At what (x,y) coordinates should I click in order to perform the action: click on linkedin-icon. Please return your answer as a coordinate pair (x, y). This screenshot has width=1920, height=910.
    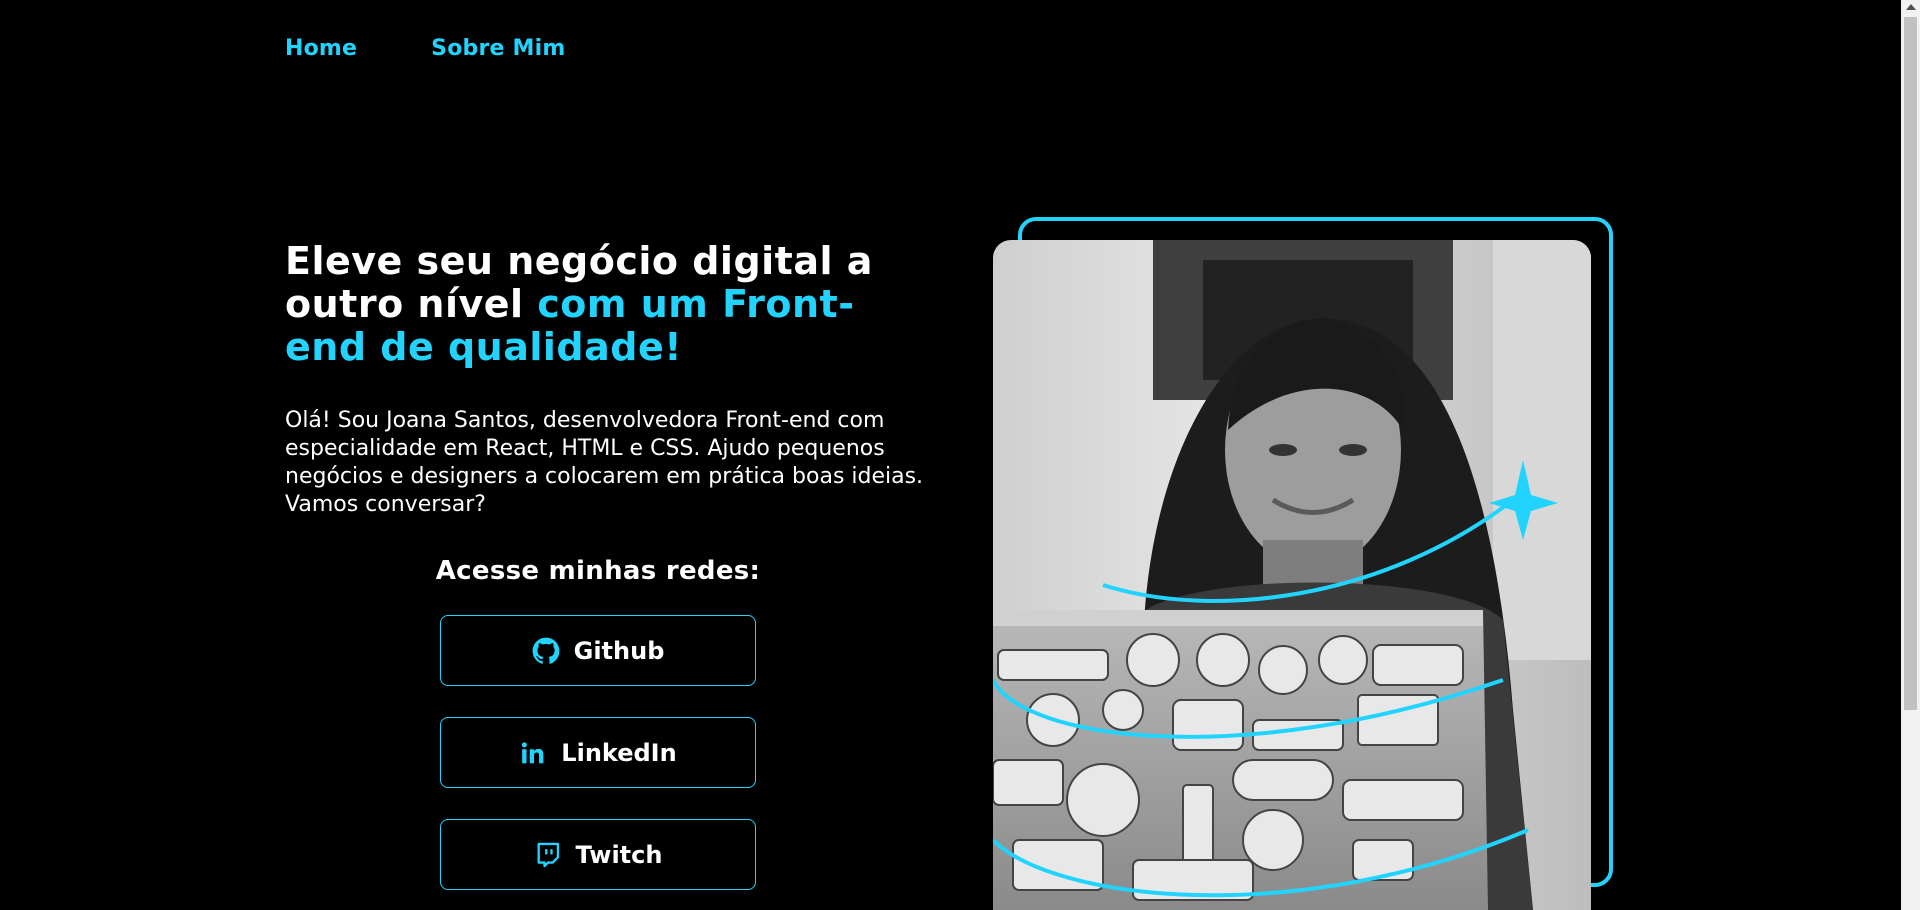
    Looking at the image, I should click on (533, 753).